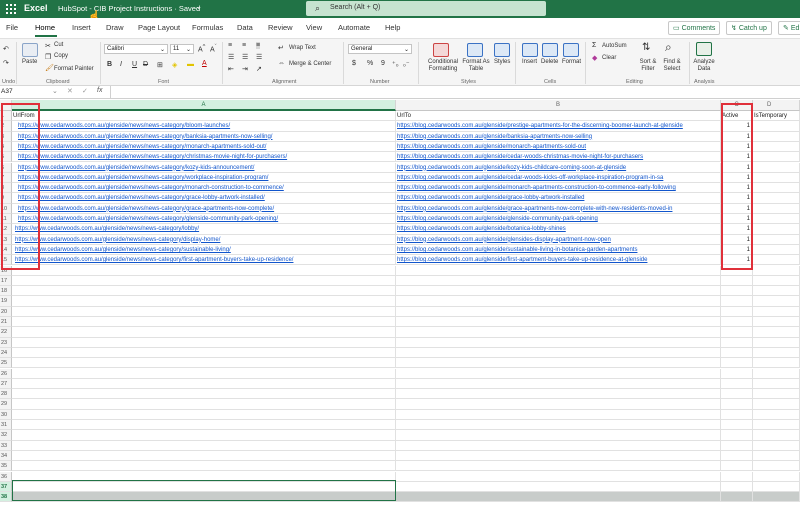 The height and width of the screenshot is (508, 800). Describe the element at coordinates (571, 50) in the screenshot. I see `format-cells-icon` at that location.